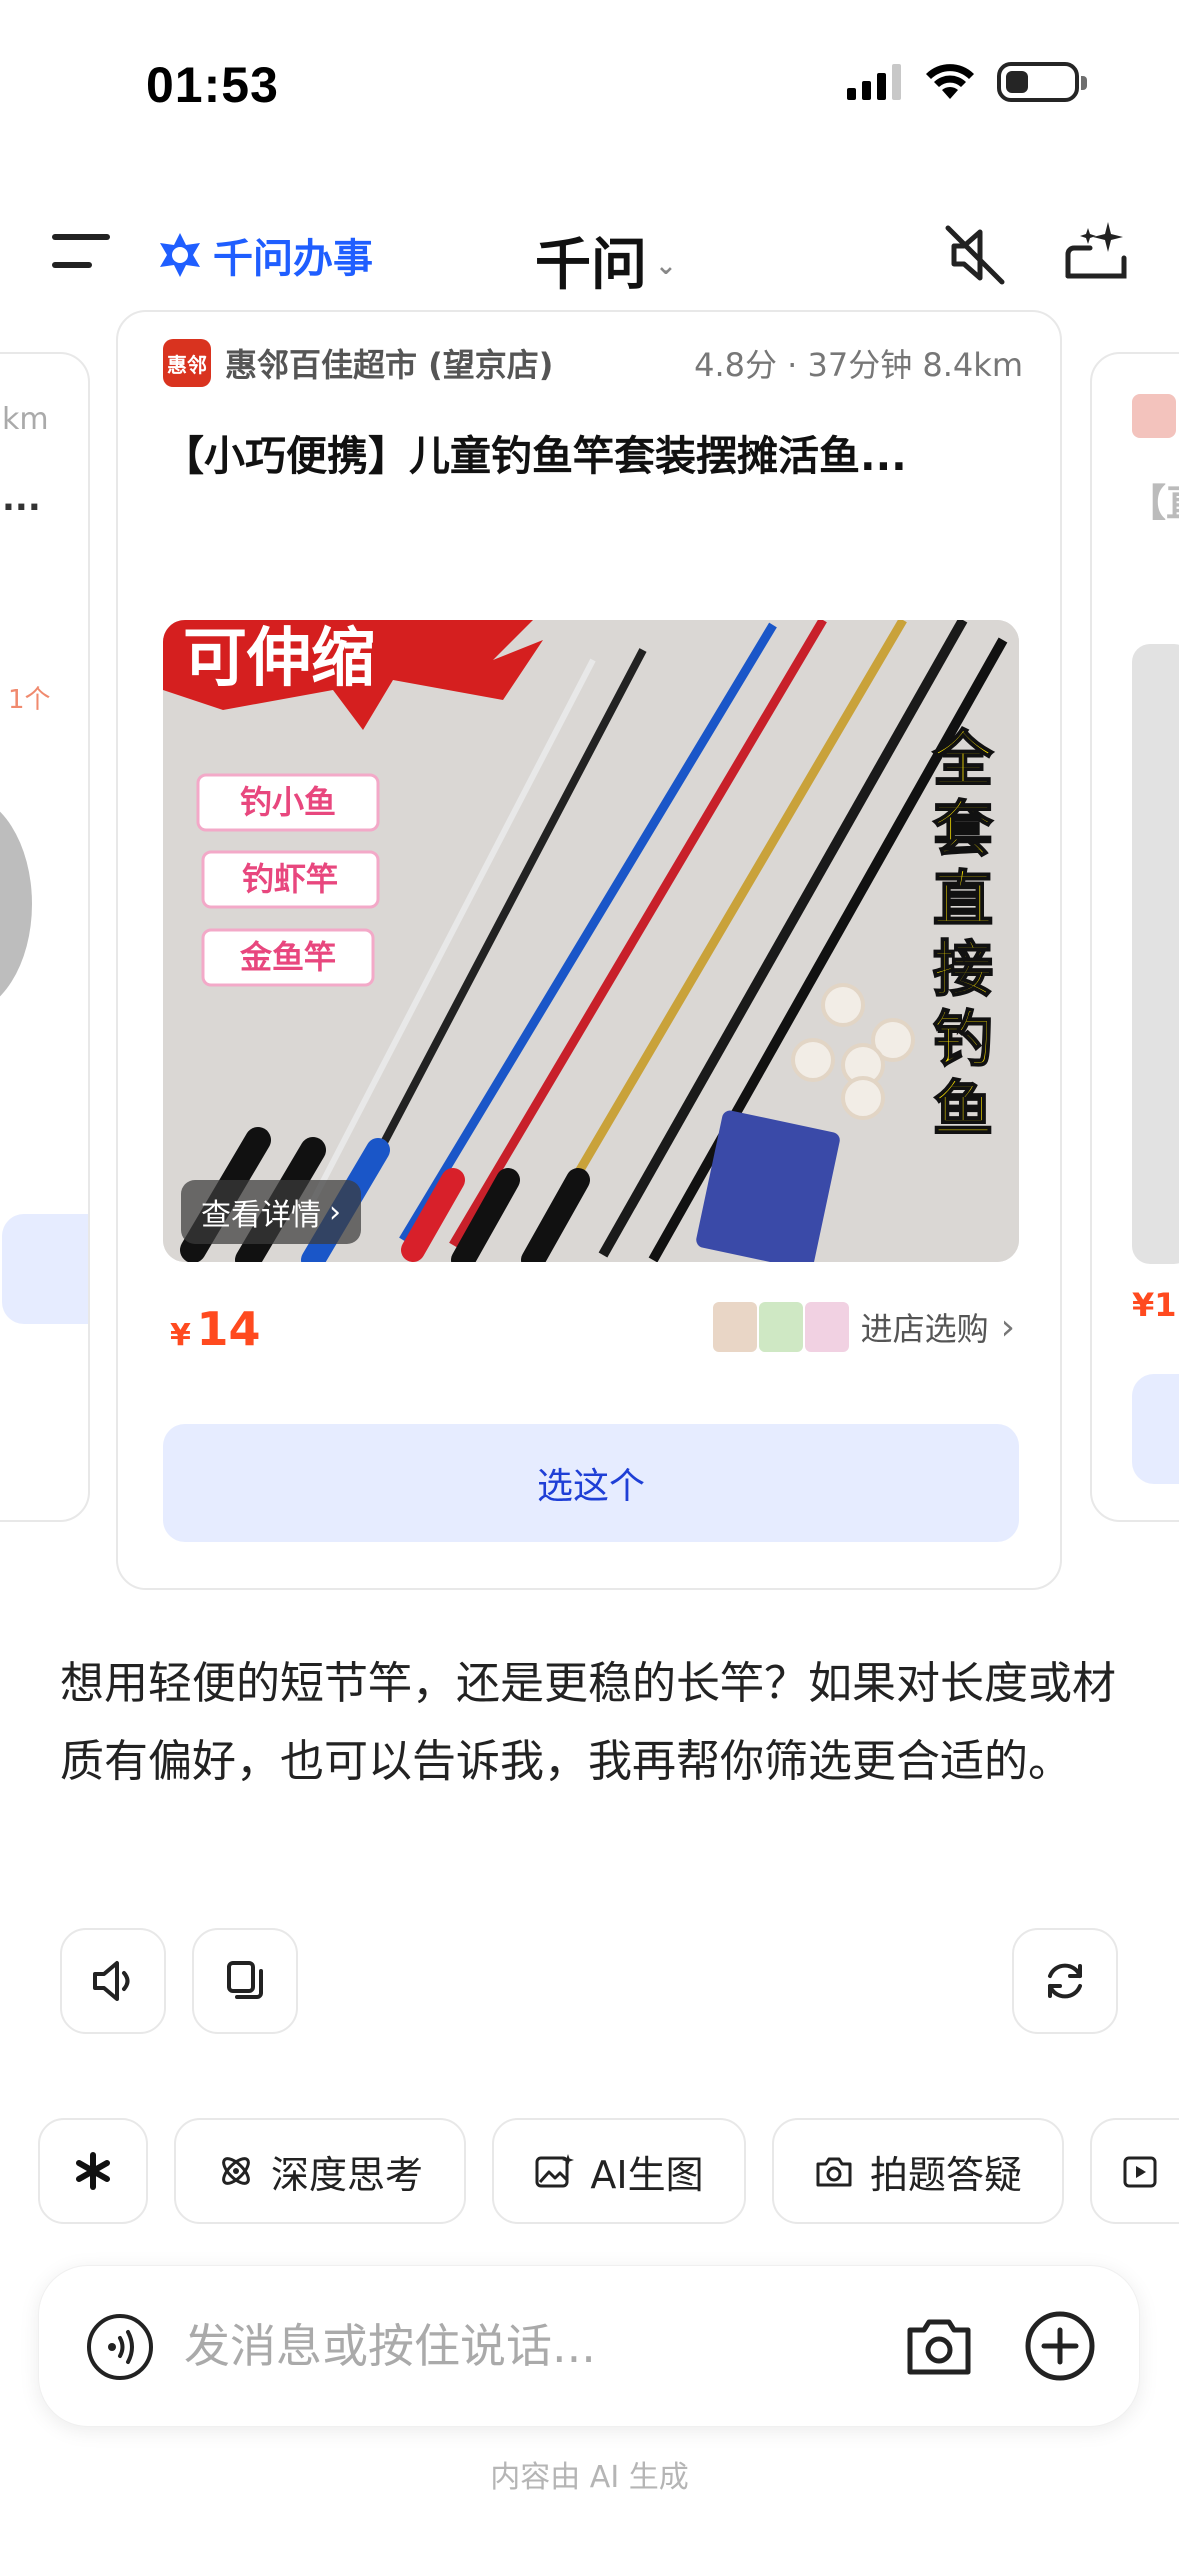 The width and height of the screenshot is (1179, 2556). Describe the element at coordinates (279, 659) in the screenshot. I see `image-banner-text: 可伸缩` at that location.